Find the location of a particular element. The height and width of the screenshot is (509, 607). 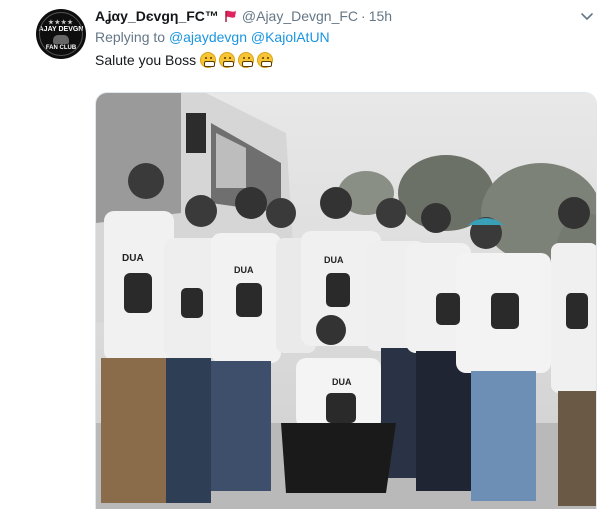

tweet-text: Salute you Boss is located at coordinates (185, 60).